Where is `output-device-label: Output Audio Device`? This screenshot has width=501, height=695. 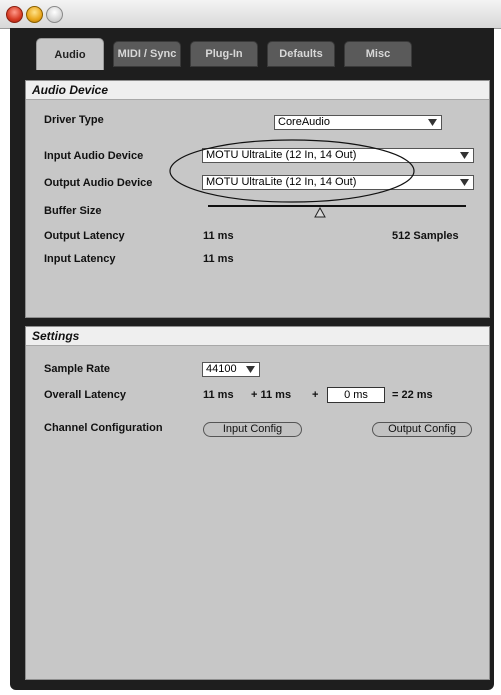
output-device-label: Output Audio Device is located at coordinates (98, 183).